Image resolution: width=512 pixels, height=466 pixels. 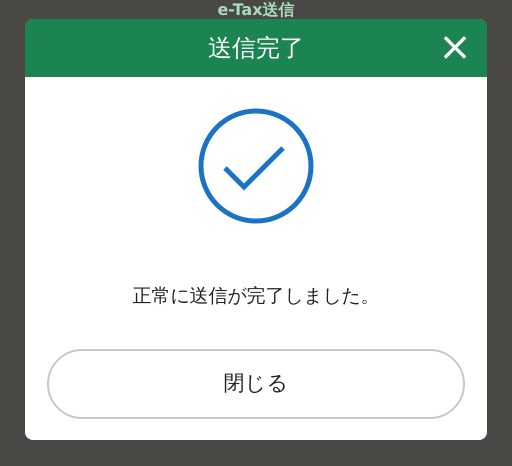 What do you see at coordinates (256, 166) in the screenshot?
I see `checkmark-circle-icon` at bounding box center [256, 166].